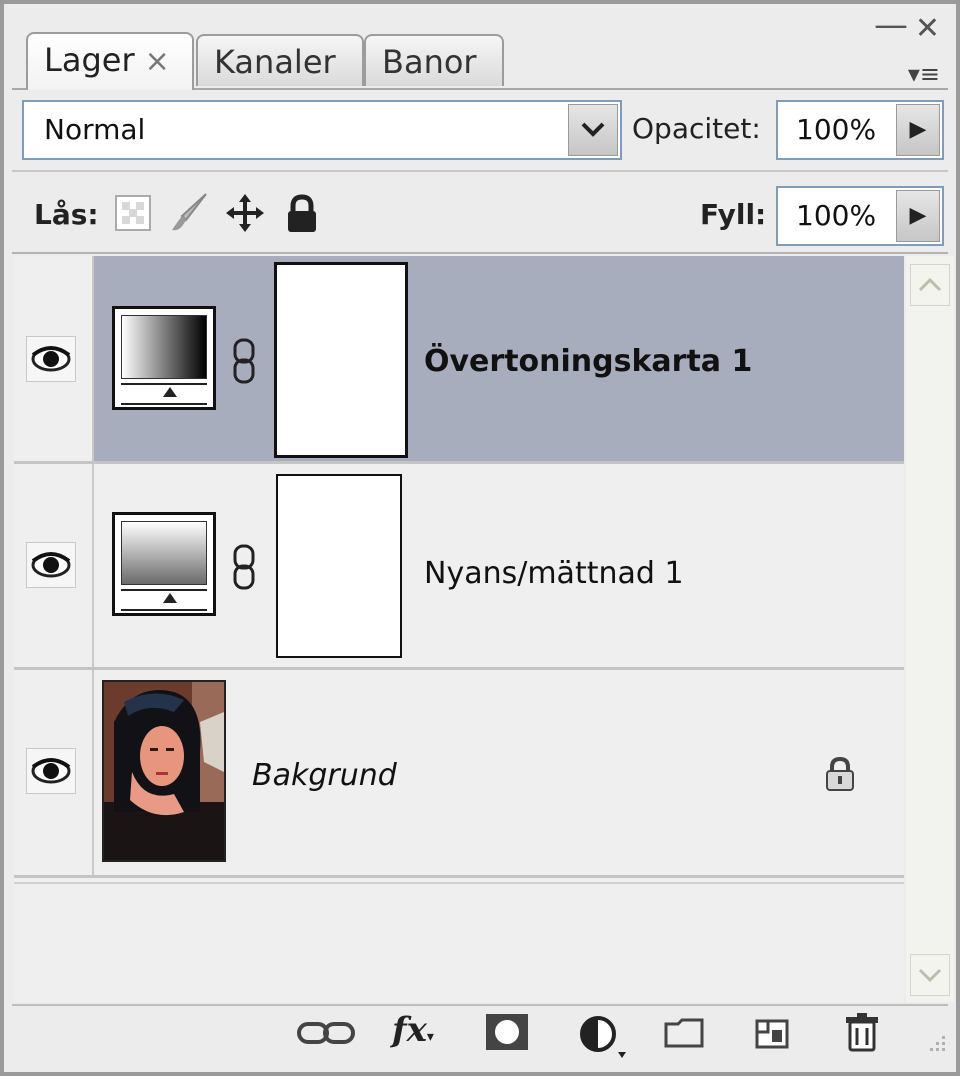 This screenshot has width=960, height=1076. What do you see at coordinates (164, 358) in the screenshot?
I see `gradient-map-thumbnail` at bounding box center [164, 358].